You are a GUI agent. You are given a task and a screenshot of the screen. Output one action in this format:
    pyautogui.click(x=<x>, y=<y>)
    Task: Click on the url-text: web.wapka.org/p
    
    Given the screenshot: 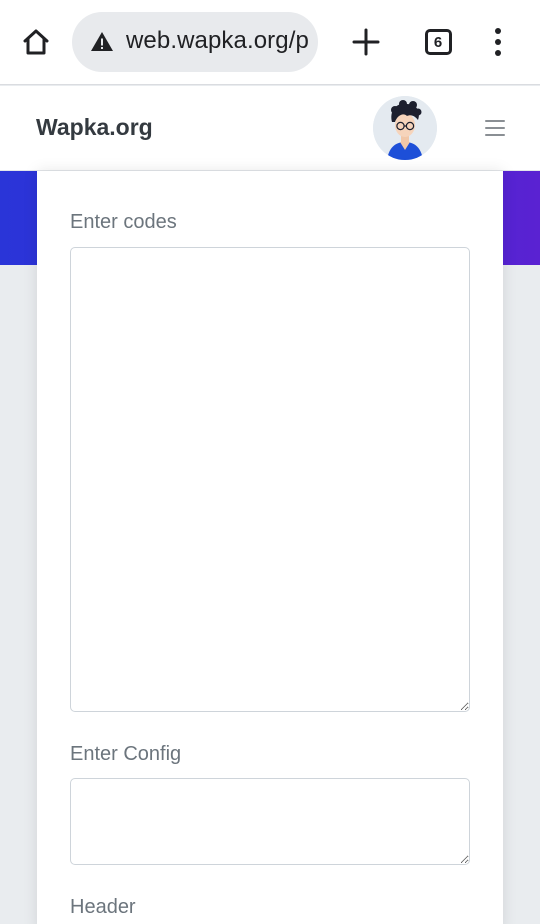 What is the action you would take?
    pyautogui.click(x=217, y=41)
    